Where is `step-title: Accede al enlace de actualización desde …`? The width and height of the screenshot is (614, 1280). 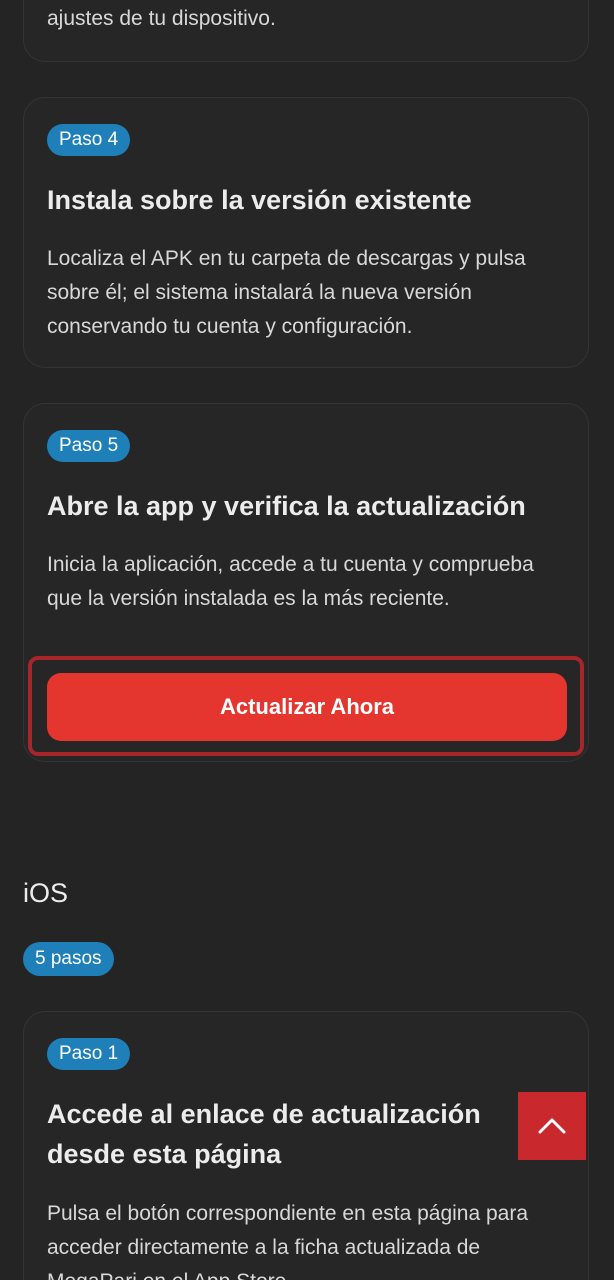
step-title: Accede al enlace de actualización desde … is located at coordinates (264, 1134).